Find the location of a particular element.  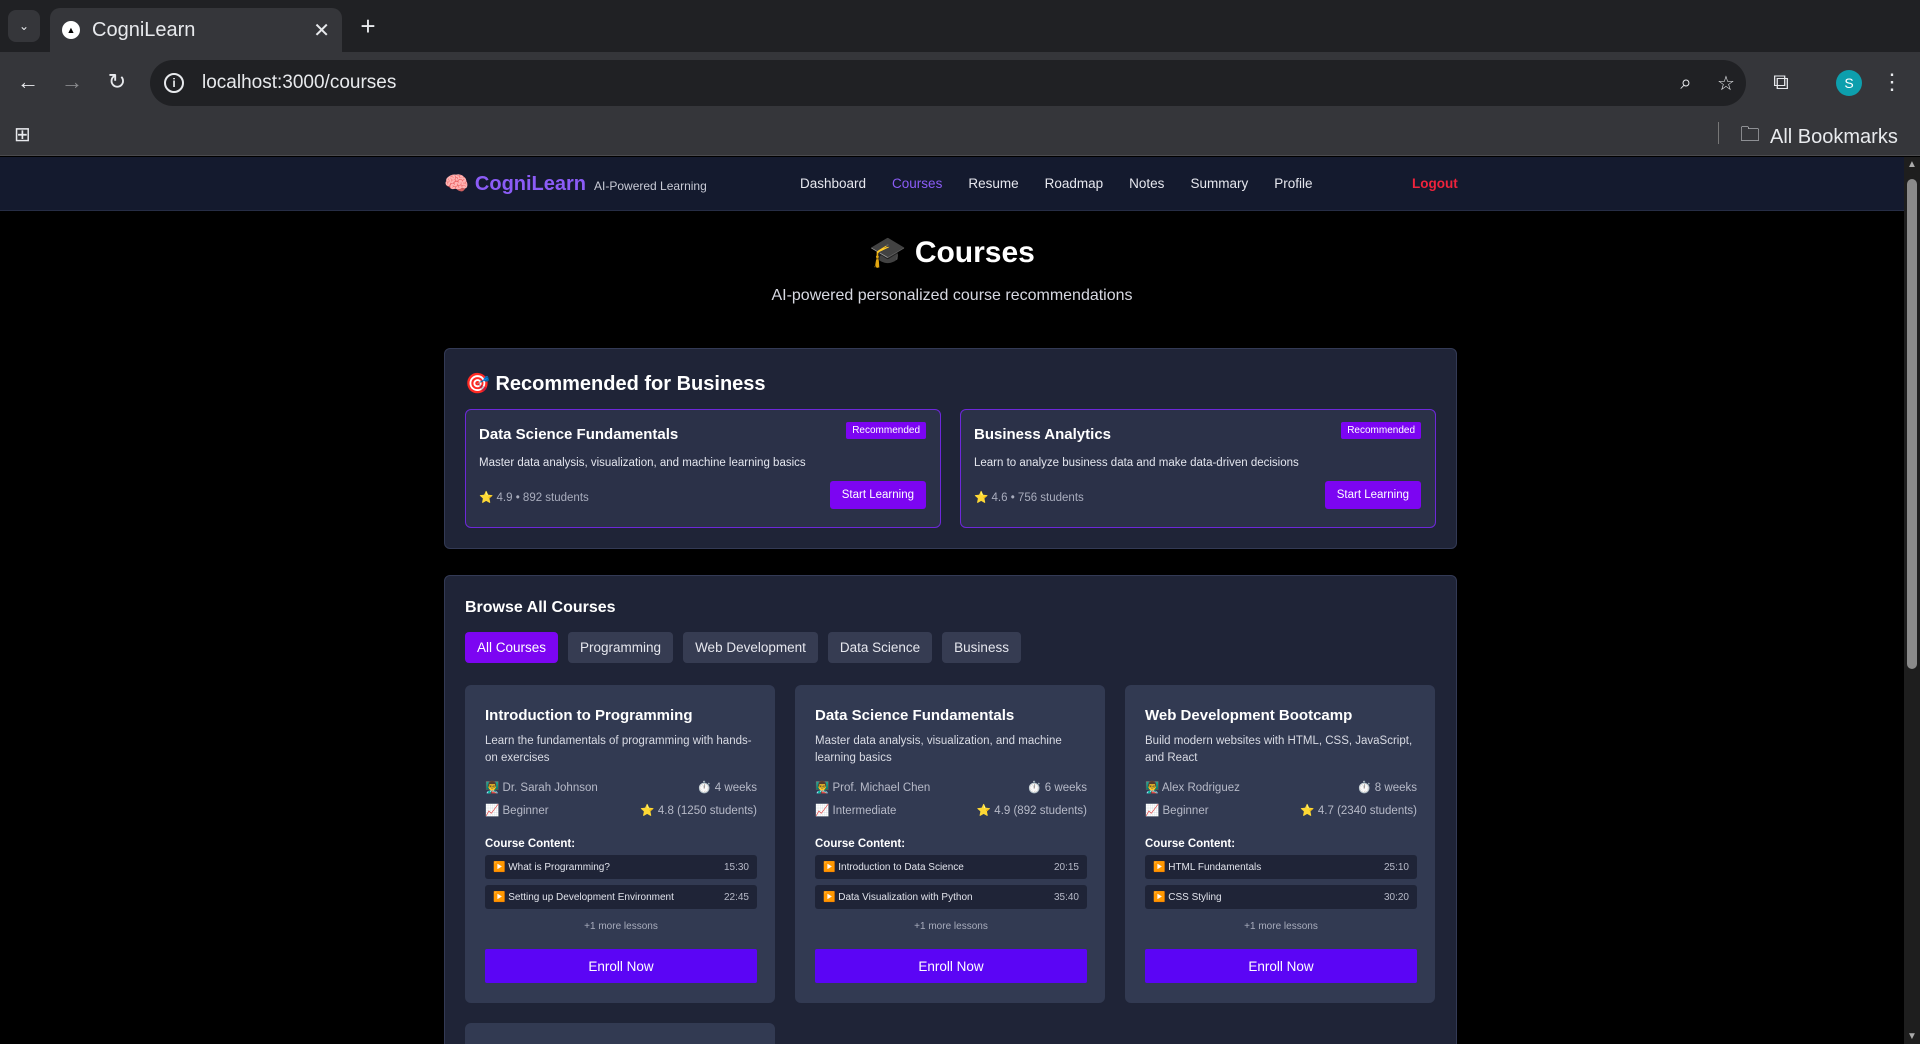

browse-heading: Browse All Courses is located at coordinates (540, 607).